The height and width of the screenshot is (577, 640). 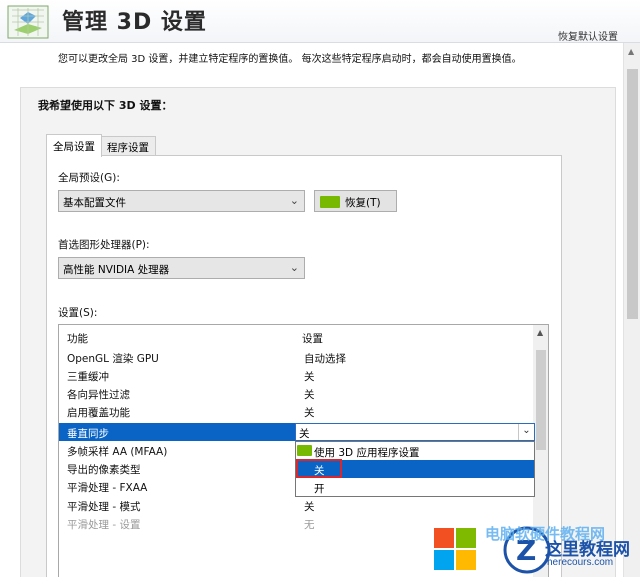 I want to click on tab-global-settings: 全局设置, so click(x=74, y=145).